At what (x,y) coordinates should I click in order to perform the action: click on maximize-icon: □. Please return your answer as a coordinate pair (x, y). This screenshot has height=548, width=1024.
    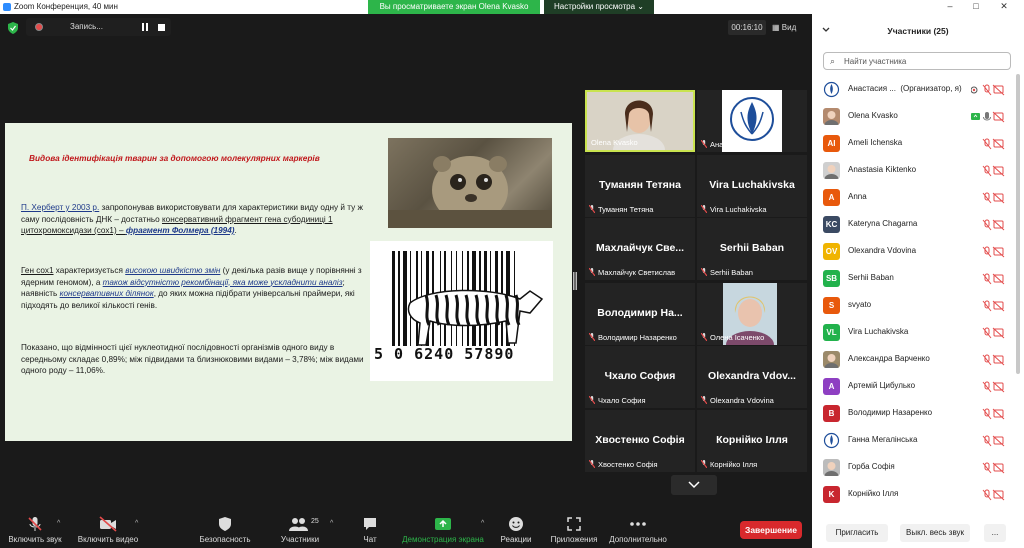
    Looking at the image, I should click on (976, 7).